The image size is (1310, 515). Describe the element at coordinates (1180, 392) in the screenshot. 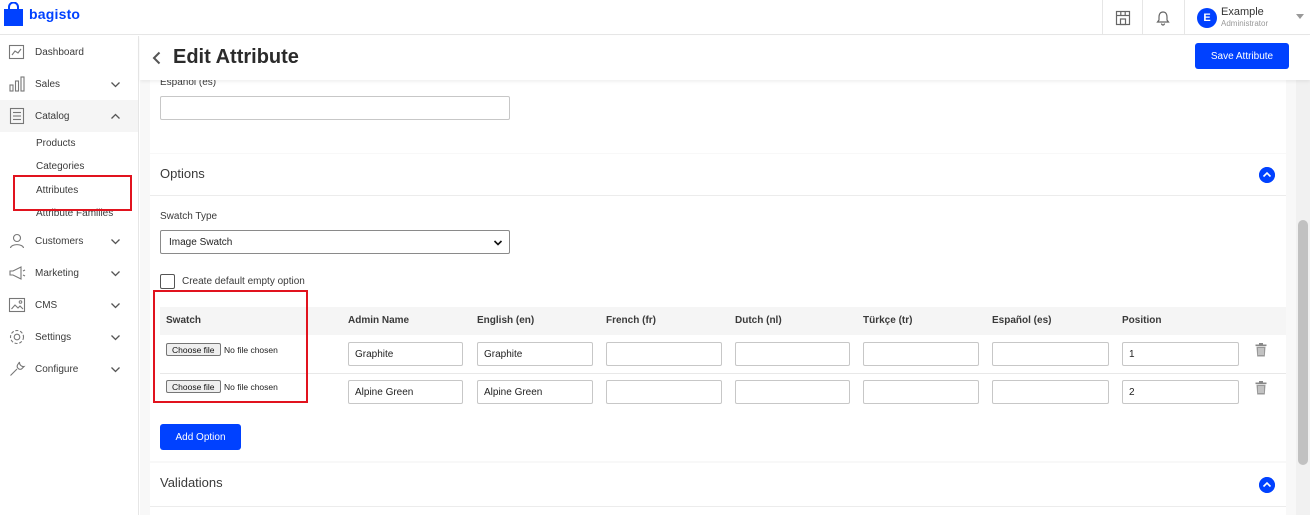

I see `position-input: 2` at that location.